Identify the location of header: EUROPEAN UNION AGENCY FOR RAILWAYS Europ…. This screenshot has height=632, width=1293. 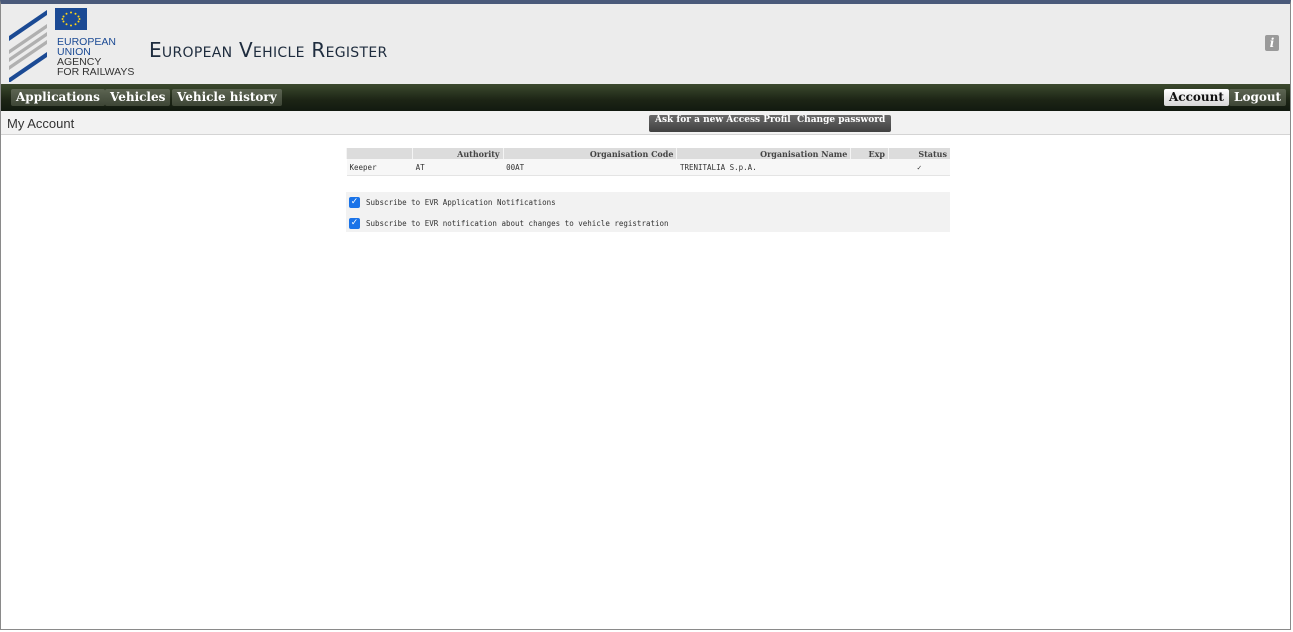
(645, 44).